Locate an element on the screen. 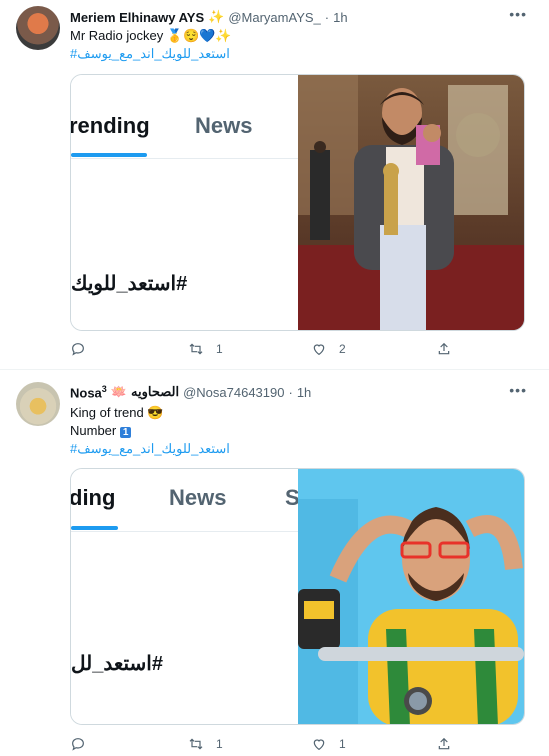 The height and width of the screenshot is (756, 549). media-trending-screenshot: ding News S #استعد_لل is located at coordinates (185, 596).